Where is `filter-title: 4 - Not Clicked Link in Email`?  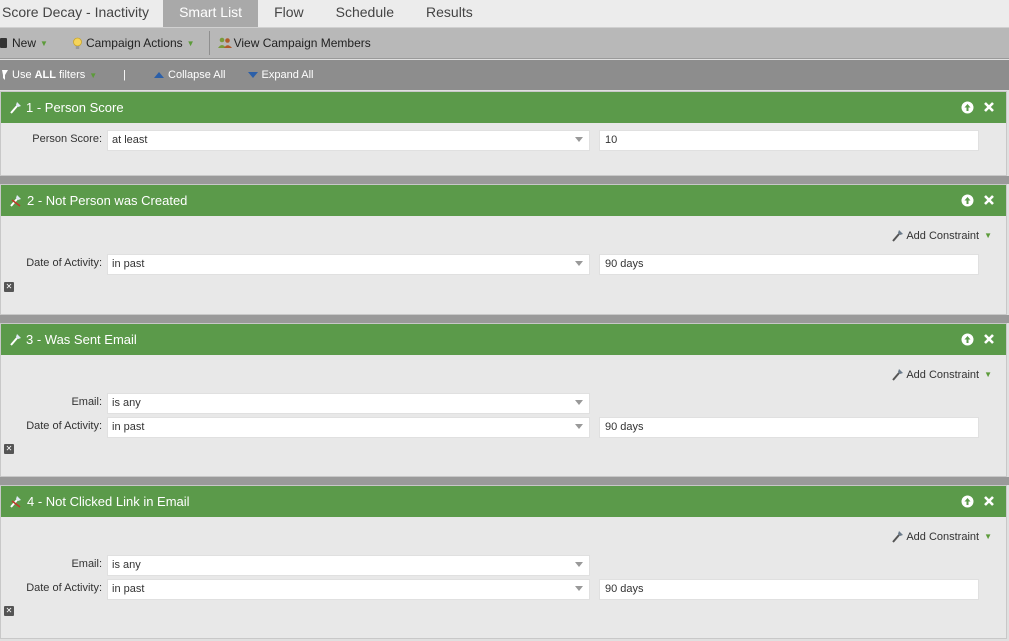
filter-title: 4 - Not Clicked Link in Email is located at coordinates (108, 501).